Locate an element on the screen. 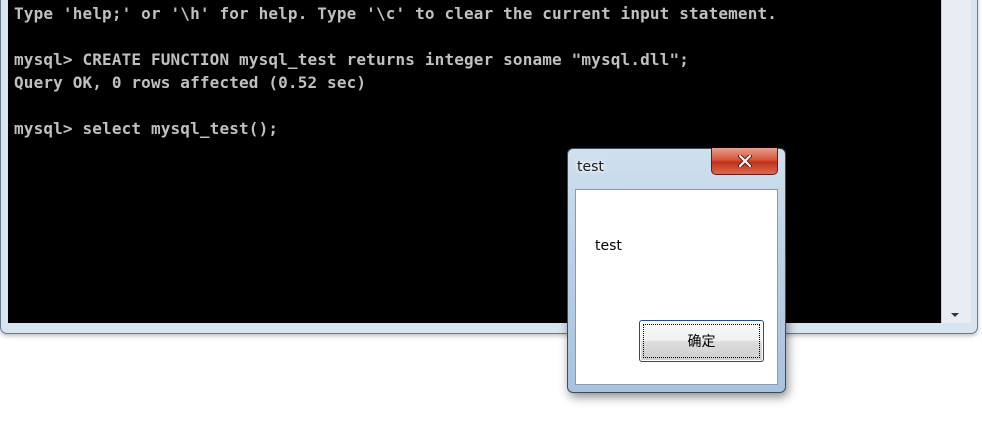  close-button is located at coordinates (744, 161).